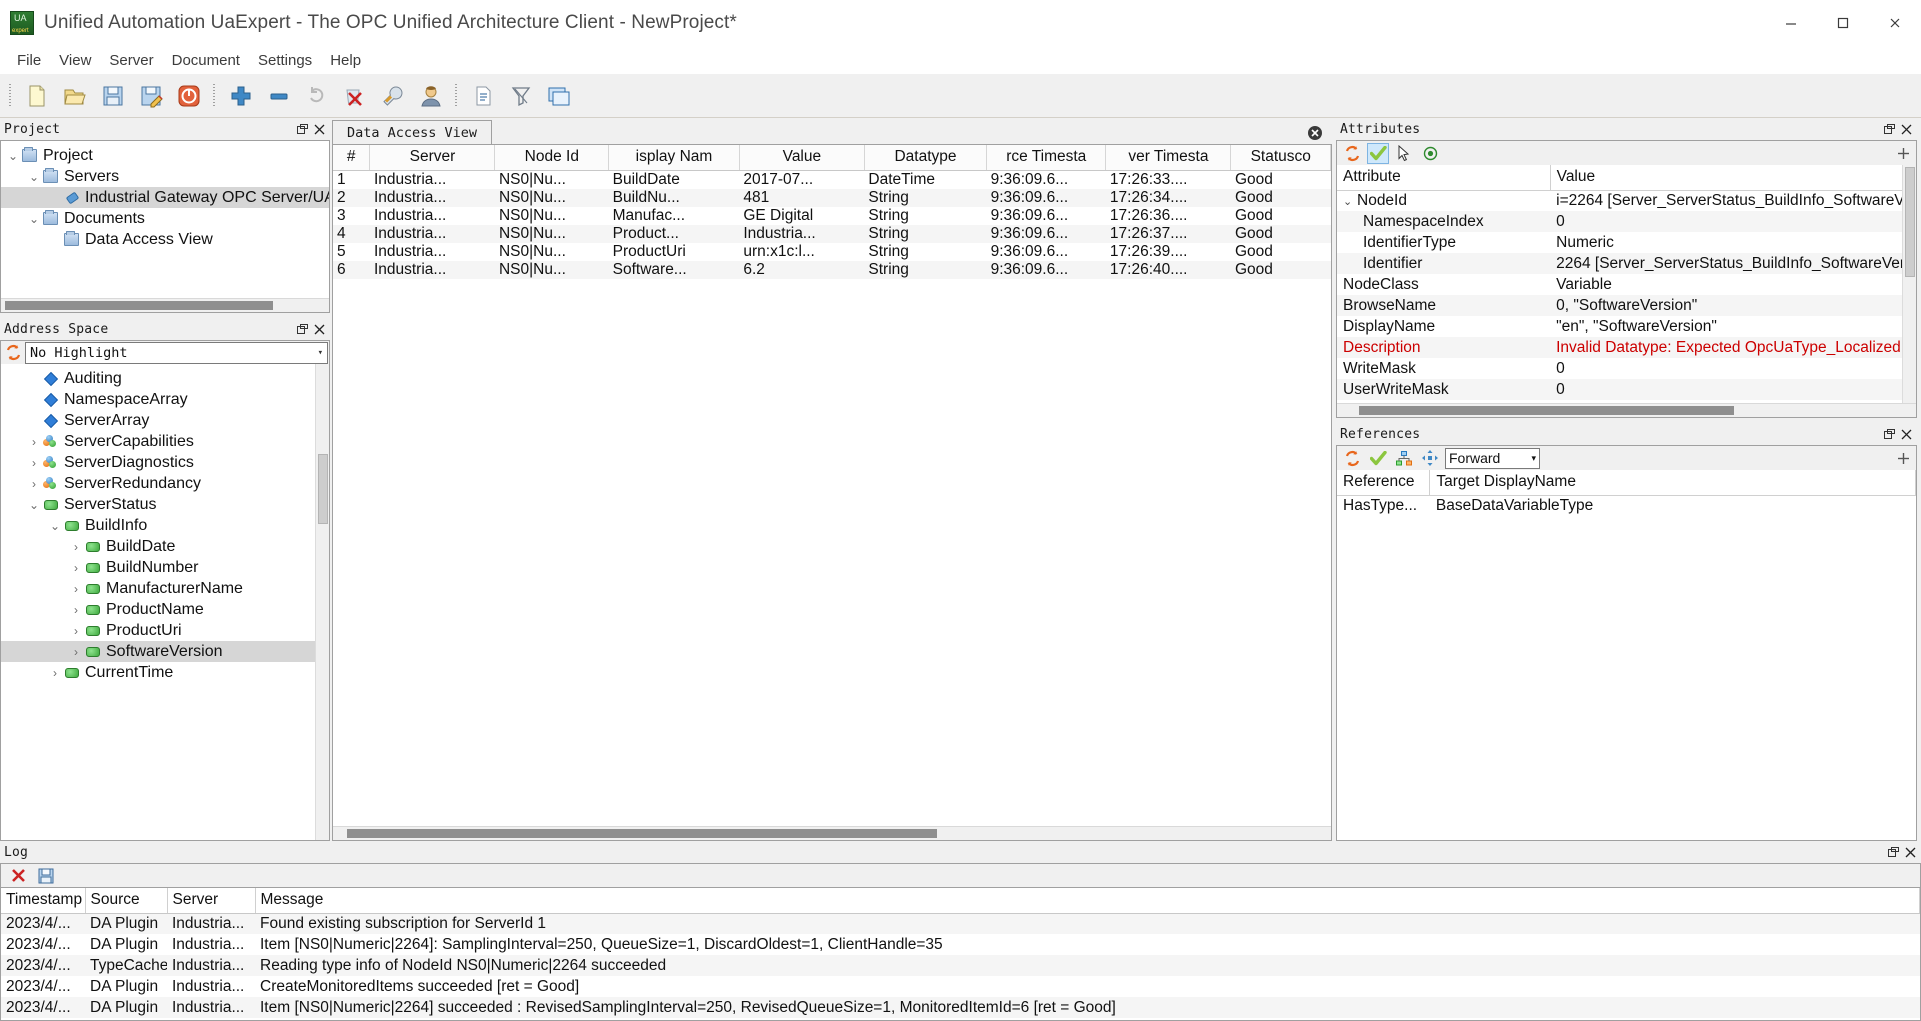  What do you see at coordinates (832, 833) in the screenshot?
I see `document-hscrollbar` at bounding box center [832, 833].